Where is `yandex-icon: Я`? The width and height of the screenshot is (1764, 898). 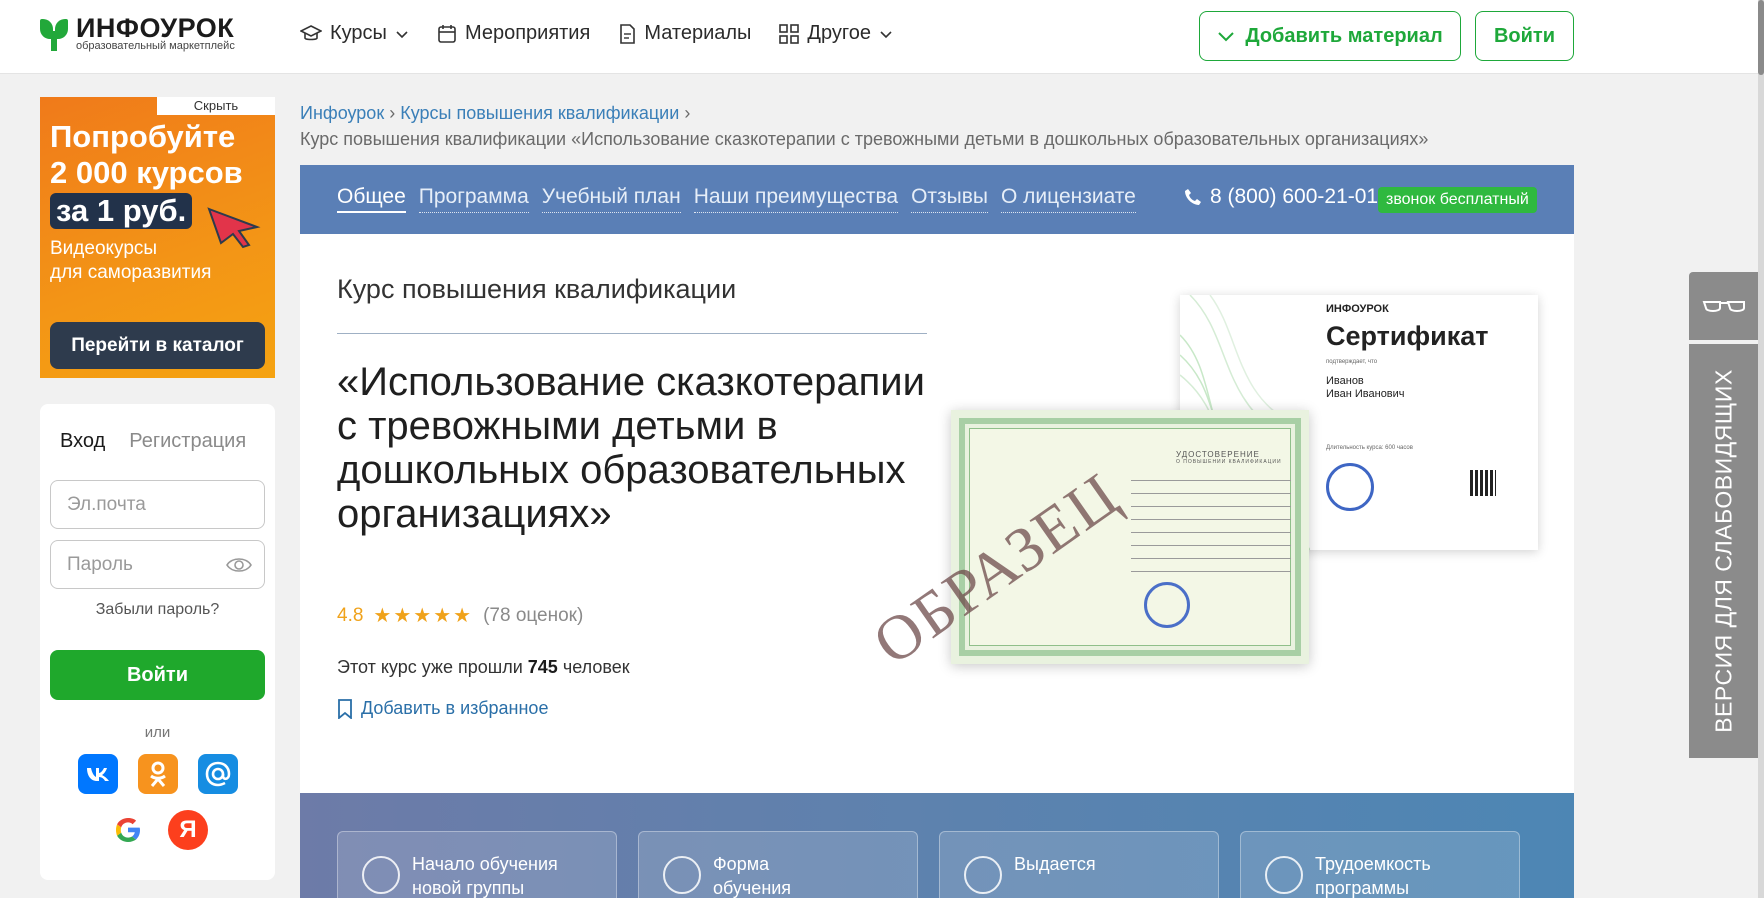
yandex-icon: Я is located at coordinates (188, 830).